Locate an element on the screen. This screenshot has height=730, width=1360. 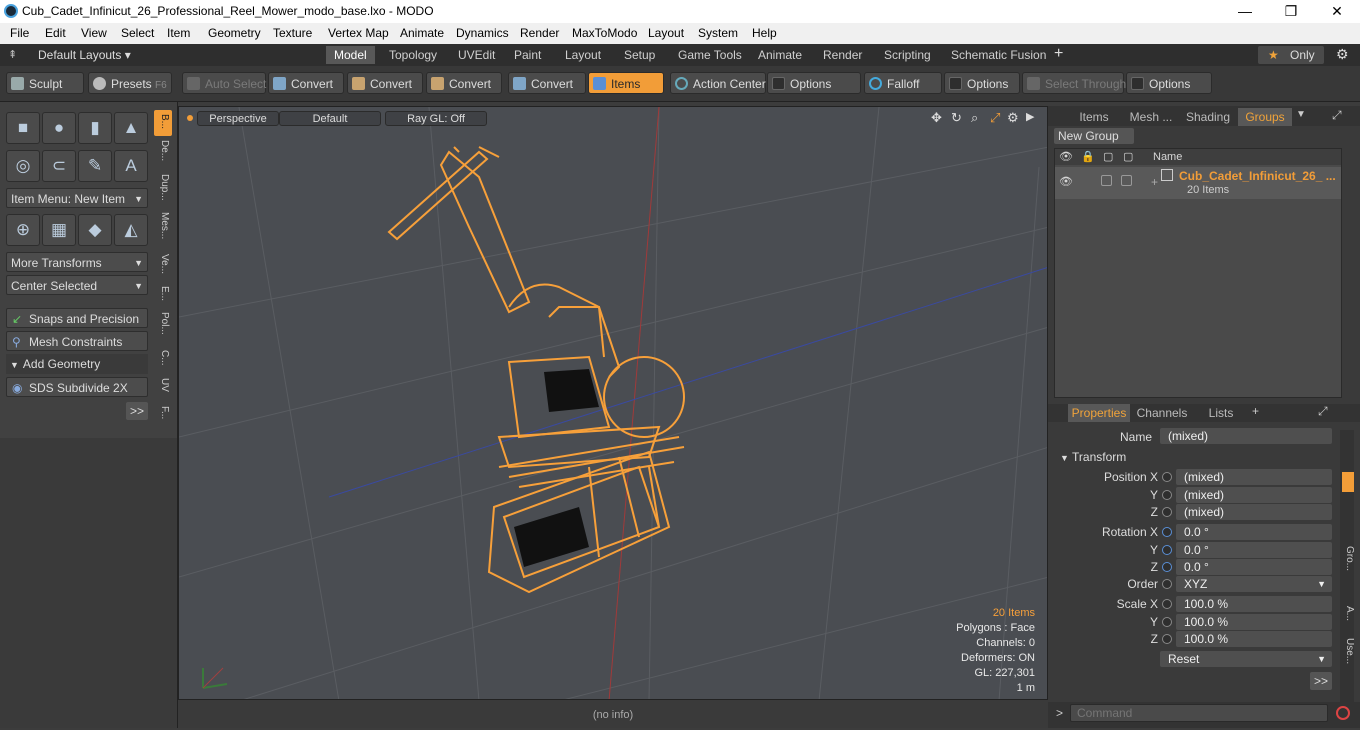
rotation-z-radio is located at coordinates (1167, 567).